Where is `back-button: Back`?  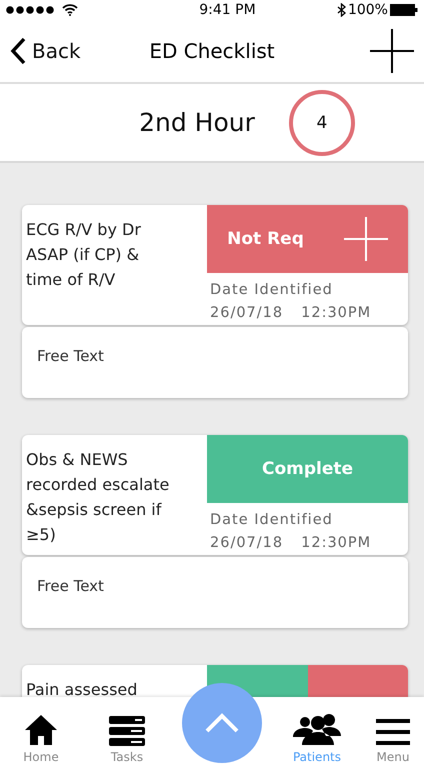
back-button: Back is located at coordinates (40, 51).